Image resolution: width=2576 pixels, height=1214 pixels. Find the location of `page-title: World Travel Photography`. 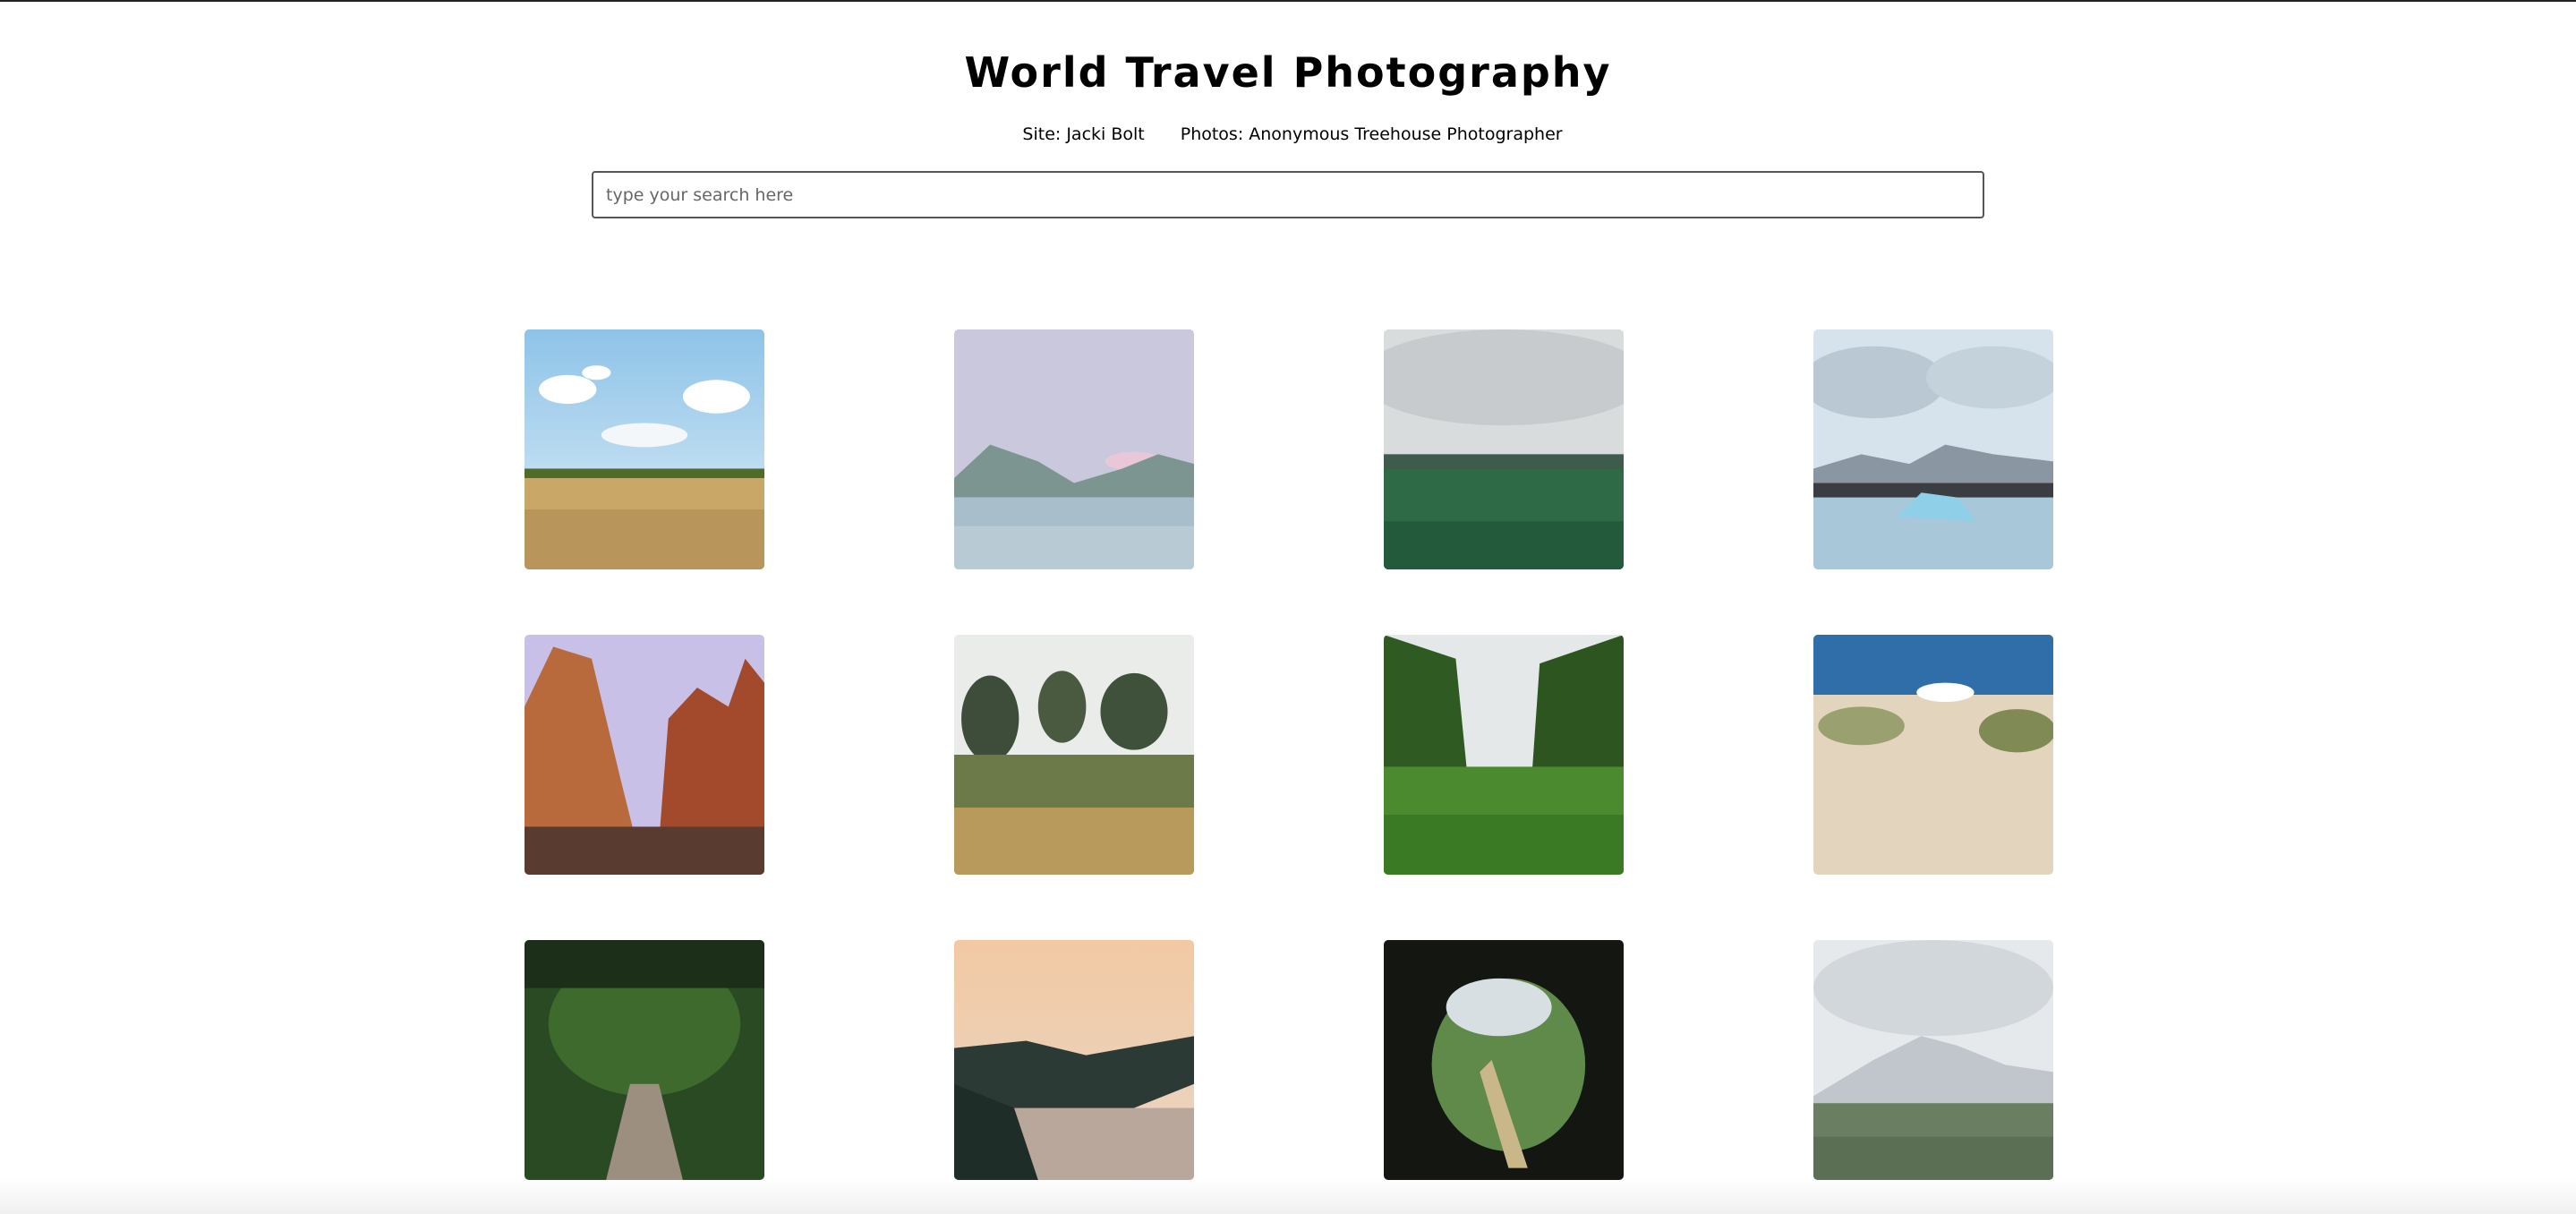

page-title: World Travel Photography is located at coordinates (1288, 73).